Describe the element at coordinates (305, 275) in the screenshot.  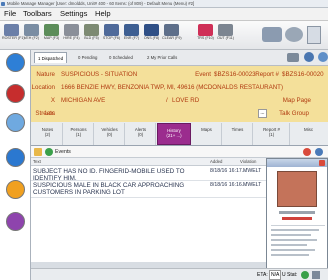
I see `unit-status-icon` at that location.